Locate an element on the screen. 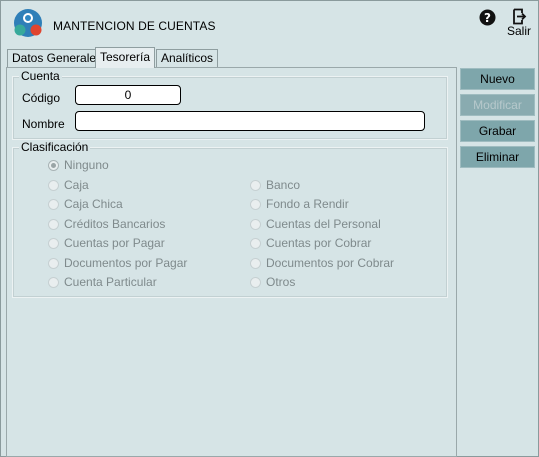 The width and height of the screenshot is (539, 457). radio-creditos-bancarios: Créditos Bancarios is located at coordinates (106, 224).